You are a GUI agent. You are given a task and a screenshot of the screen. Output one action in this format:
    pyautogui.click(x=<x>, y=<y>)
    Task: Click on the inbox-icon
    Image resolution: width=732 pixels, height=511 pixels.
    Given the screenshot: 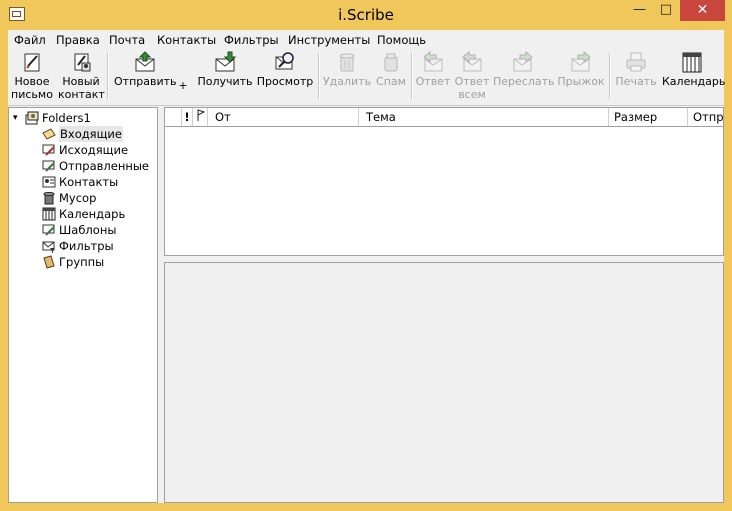 What is the action you would take?
    pyautogui.click(x=49, y=134)
    